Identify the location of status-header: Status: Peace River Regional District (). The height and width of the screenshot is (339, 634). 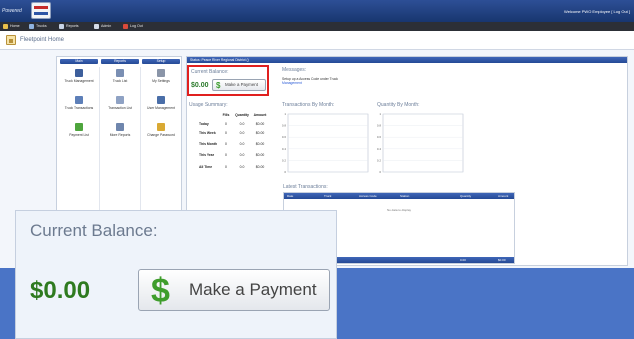
(407, 60).